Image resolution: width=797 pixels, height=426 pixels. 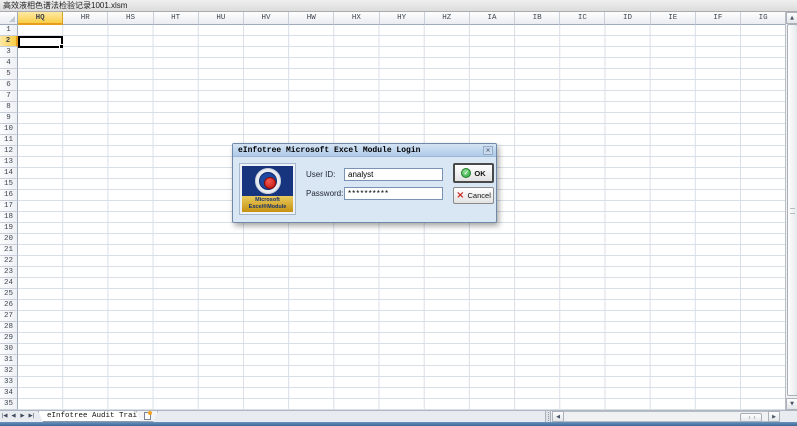 I want to click on tab-scrollbar-splitter, so click(x=548, y=416).